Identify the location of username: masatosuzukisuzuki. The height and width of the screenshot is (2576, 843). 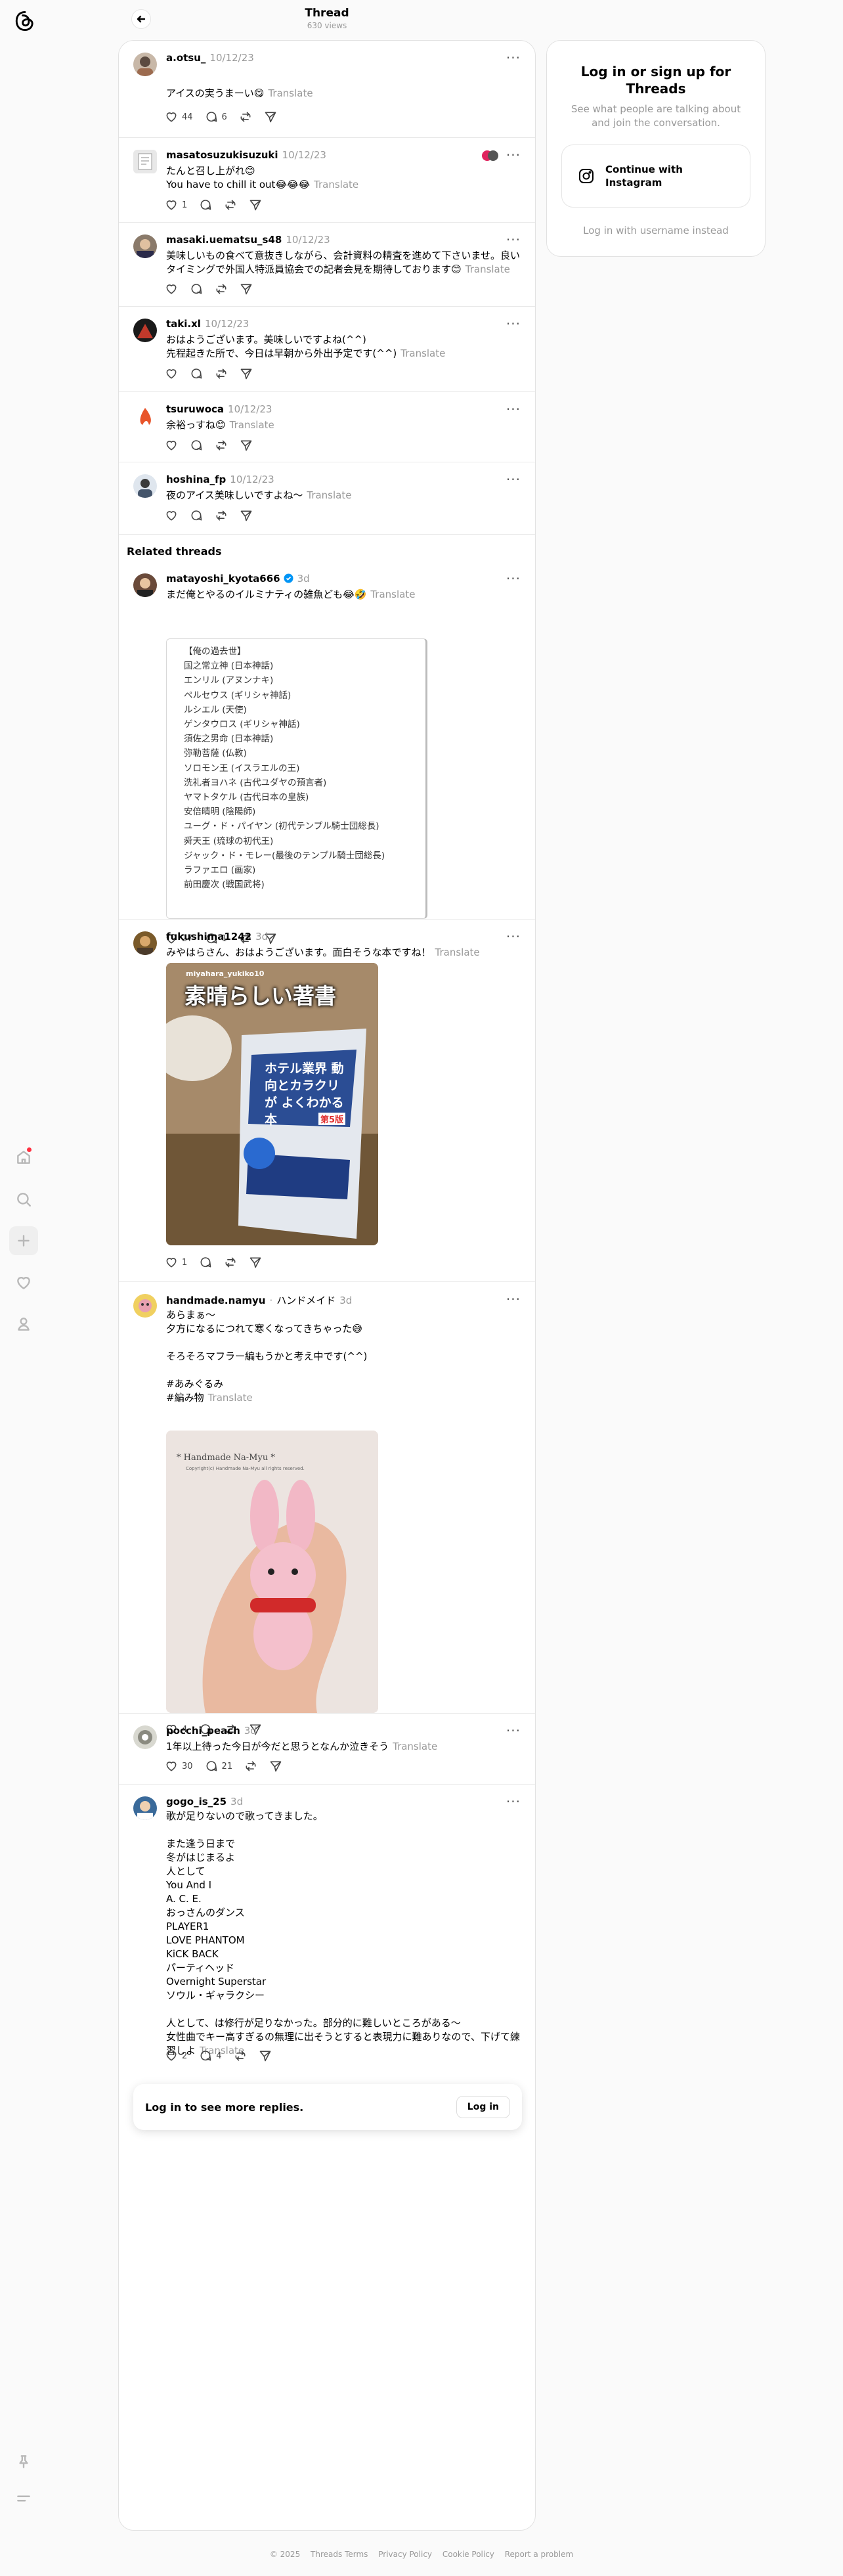
(222, 155).